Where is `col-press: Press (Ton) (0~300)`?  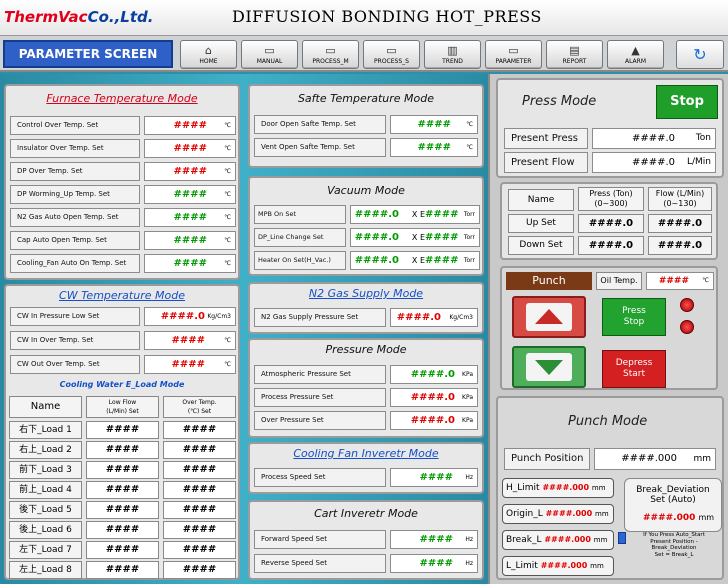 col-press: Press (Ton) (0~300) is located at coordinates (611, 199).